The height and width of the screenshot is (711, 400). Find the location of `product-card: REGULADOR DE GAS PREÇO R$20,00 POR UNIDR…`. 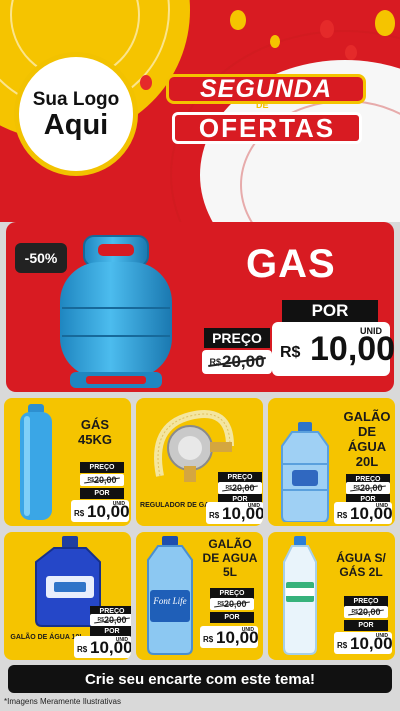

product-card: REGULADOR DE GAS PREÇO R$20,00 POR UNIDR… is located at coordinates (199, 462).